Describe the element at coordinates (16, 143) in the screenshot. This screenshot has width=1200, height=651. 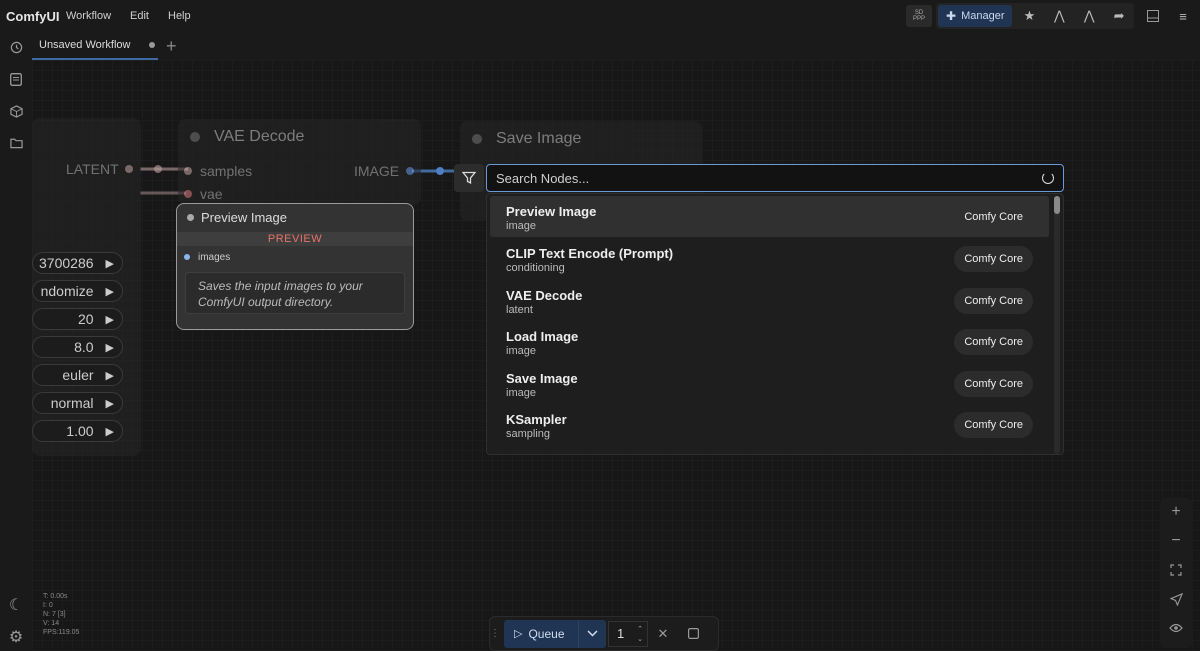
I see `workflows-folder-icon` at that location.